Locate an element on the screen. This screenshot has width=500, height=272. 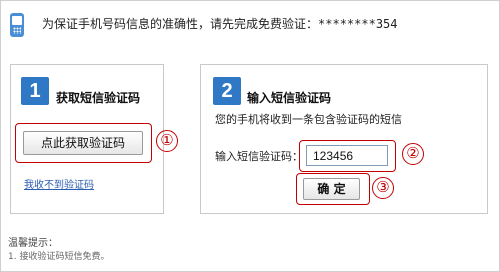
tips-title: 温馨提示： is located at coordinates (33, 243).